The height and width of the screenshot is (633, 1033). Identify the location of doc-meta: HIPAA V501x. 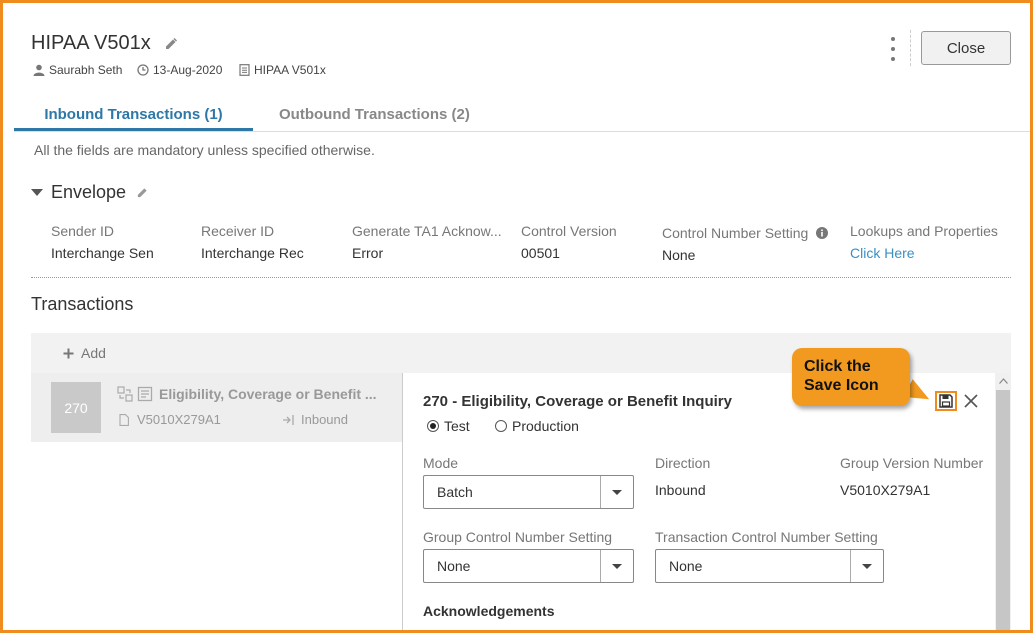
(282, 70).